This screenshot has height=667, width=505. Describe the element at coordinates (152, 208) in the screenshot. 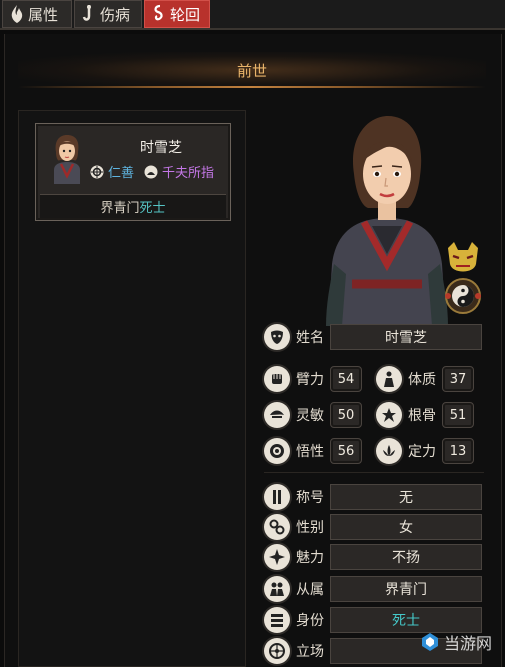

I see `character-rank: 死士` at that location.